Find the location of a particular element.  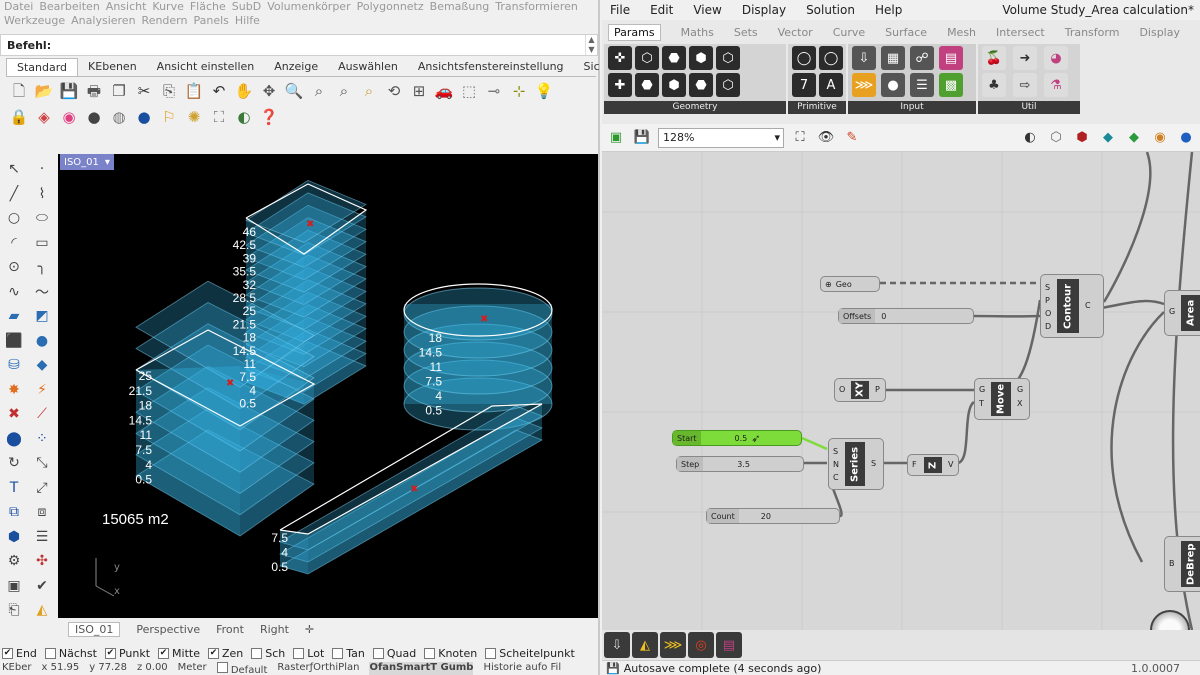

menu-item: Datei is located at coordinates (18, 6).